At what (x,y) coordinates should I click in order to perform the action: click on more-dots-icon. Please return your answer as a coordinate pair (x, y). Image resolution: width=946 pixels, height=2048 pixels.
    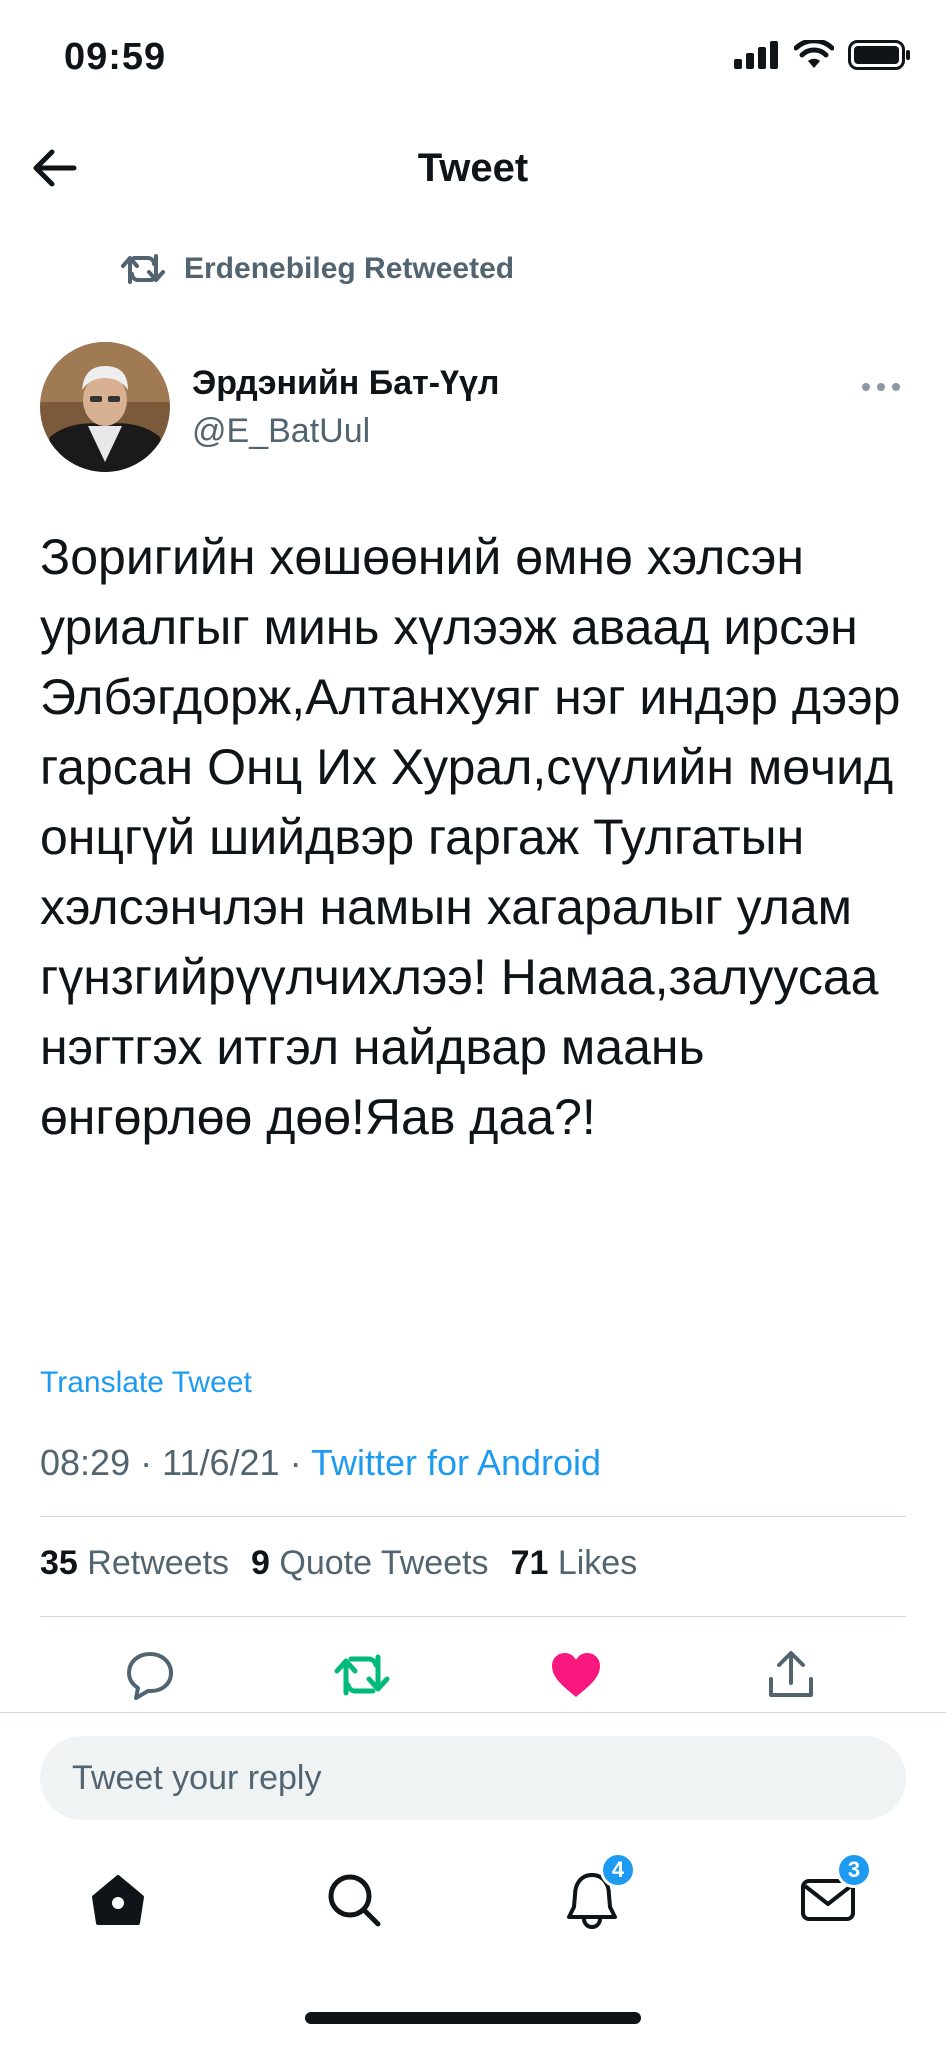
    Looking at the image, I should click on (881, 387).